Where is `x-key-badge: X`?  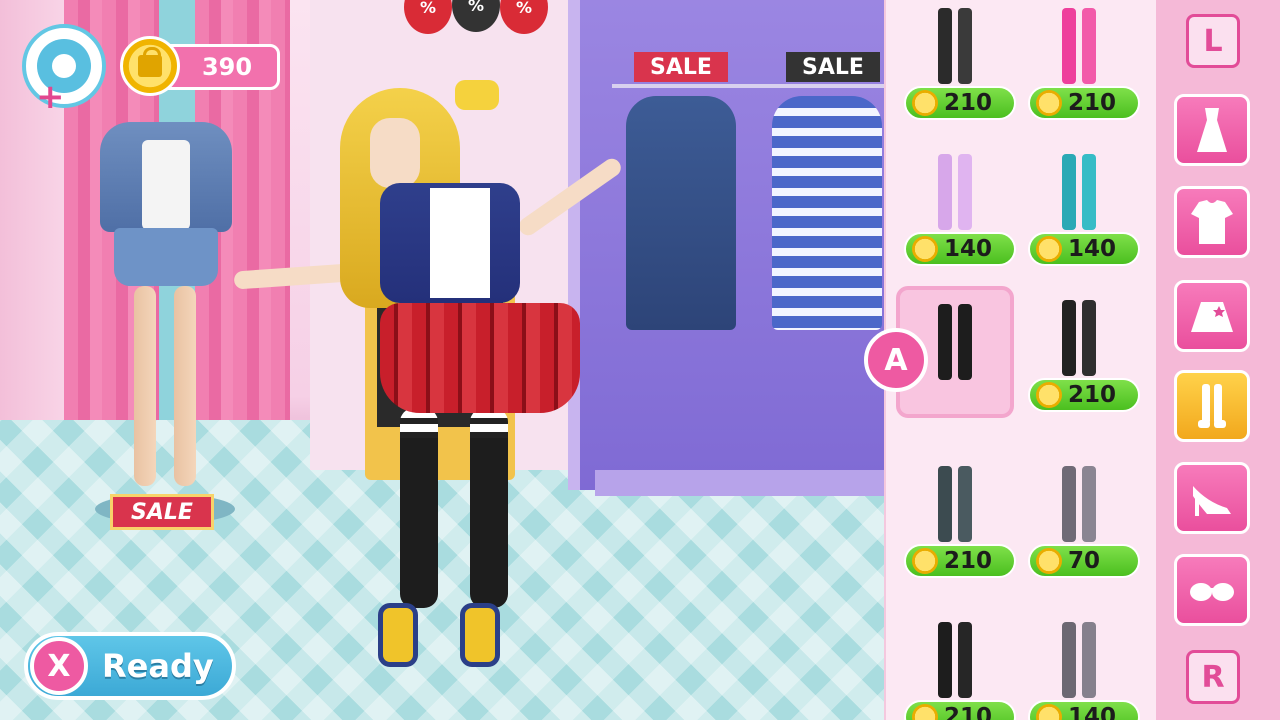 x-key-badge: X is located at coordinates (59, 666).